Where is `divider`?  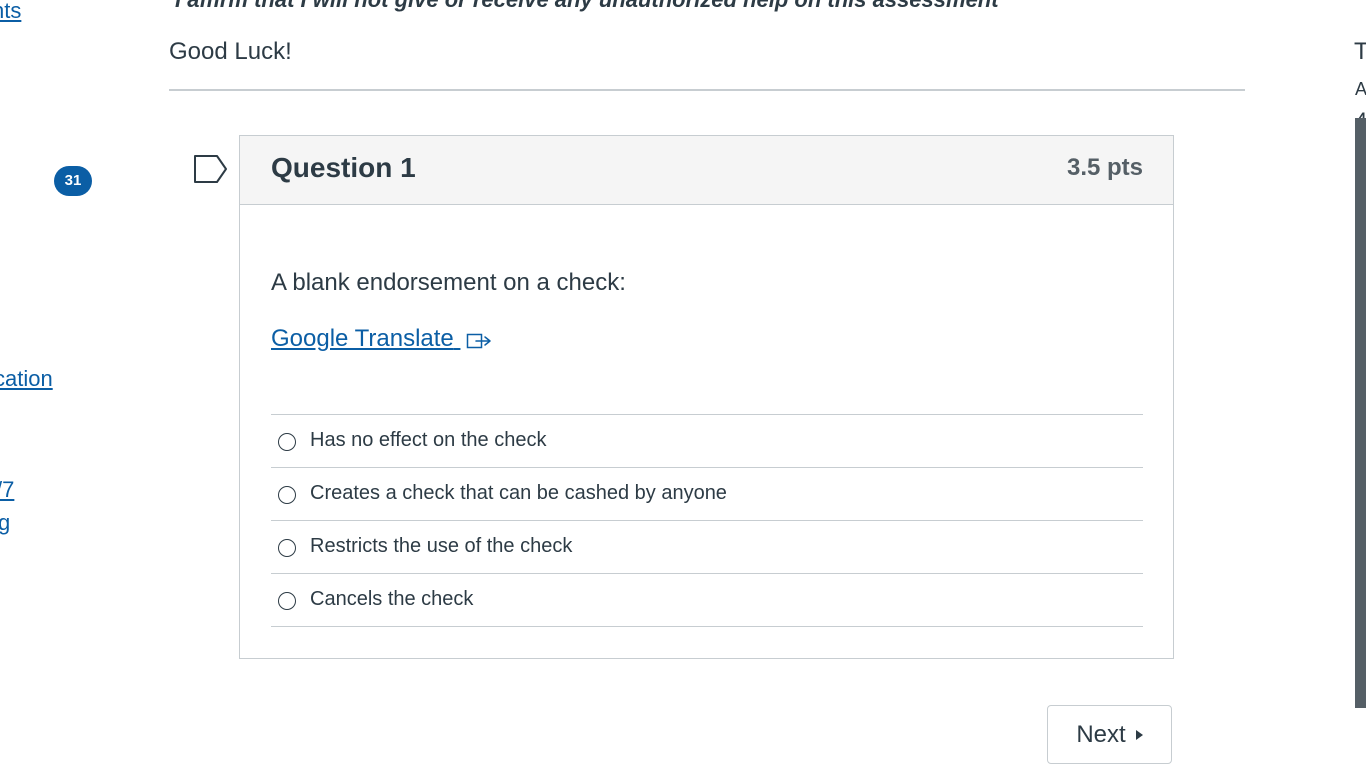 divider is located at coordinates (707, 90).